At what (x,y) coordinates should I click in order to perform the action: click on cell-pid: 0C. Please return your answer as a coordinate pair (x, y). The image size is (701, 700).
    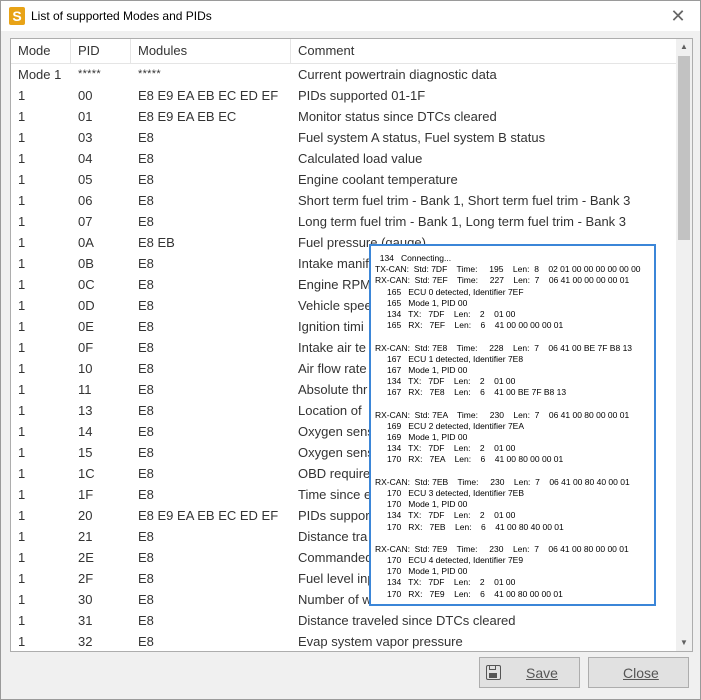
    Looking at the image, I should click on (86, 284).